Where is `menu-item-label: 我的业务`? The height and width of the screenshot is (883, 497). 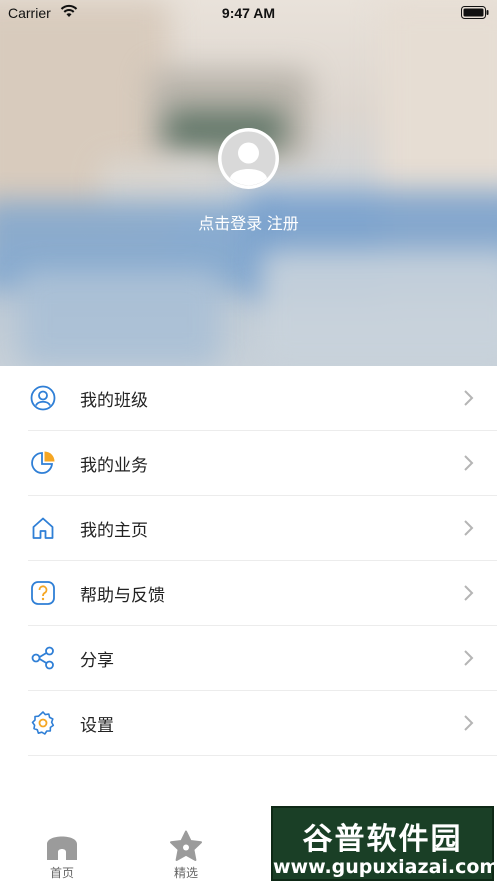
menu-item-label: 我的业务 is located at coordinates (114, 465).